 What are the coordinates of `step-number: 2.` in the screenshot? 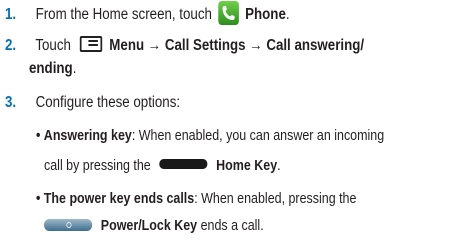 It's located at (11, 45).